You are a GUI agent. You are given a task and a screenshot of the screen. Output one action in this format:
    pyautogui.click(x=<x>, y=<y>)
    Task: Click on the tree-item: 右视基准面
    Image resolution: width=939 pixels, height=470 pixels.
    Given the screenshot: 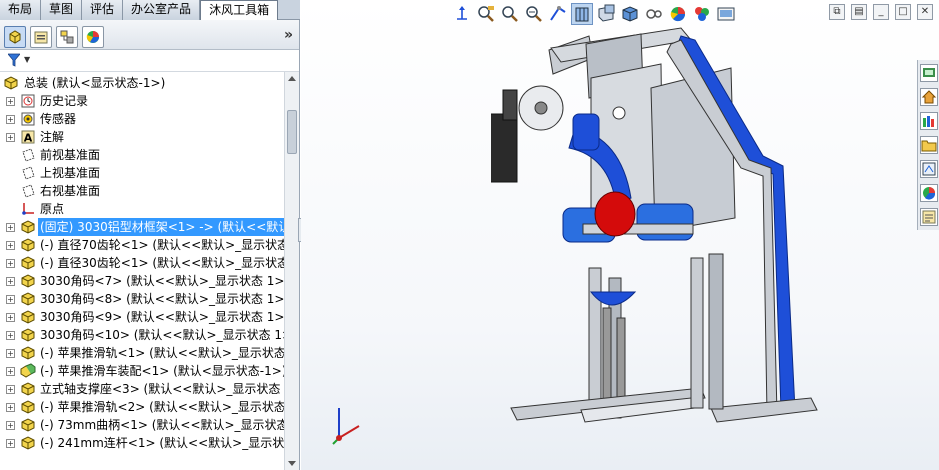 What is the action you would take?
    pyautogui.click(x=142, y=191)
    